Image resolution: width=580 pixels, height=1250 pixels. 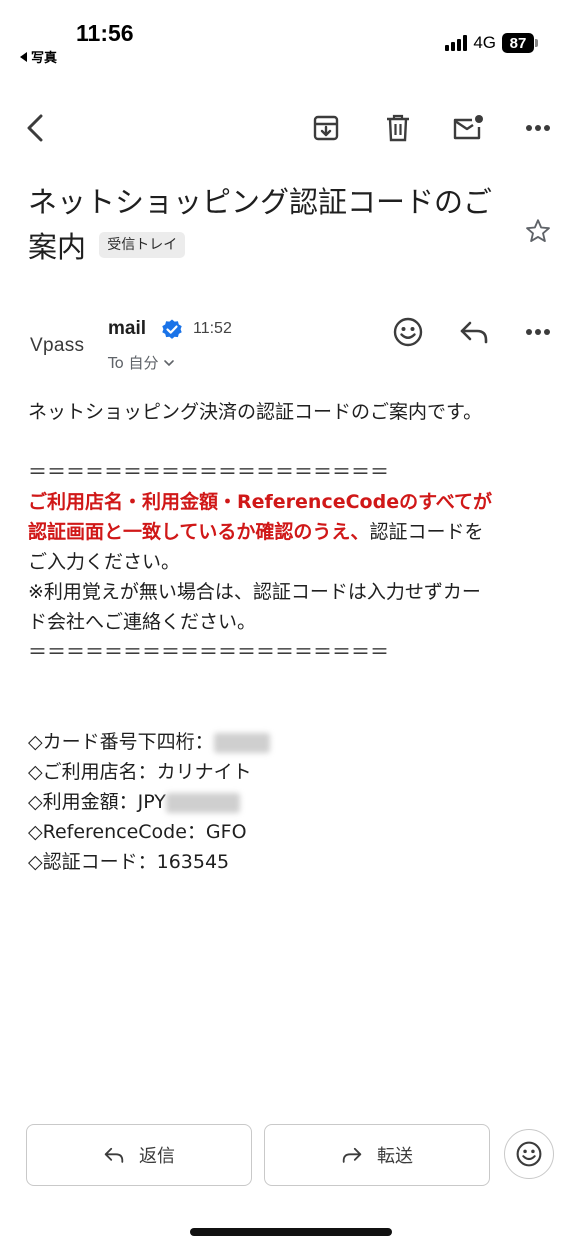 I want to click on status-indicators: 4G 87, so click(x=491, y=43).